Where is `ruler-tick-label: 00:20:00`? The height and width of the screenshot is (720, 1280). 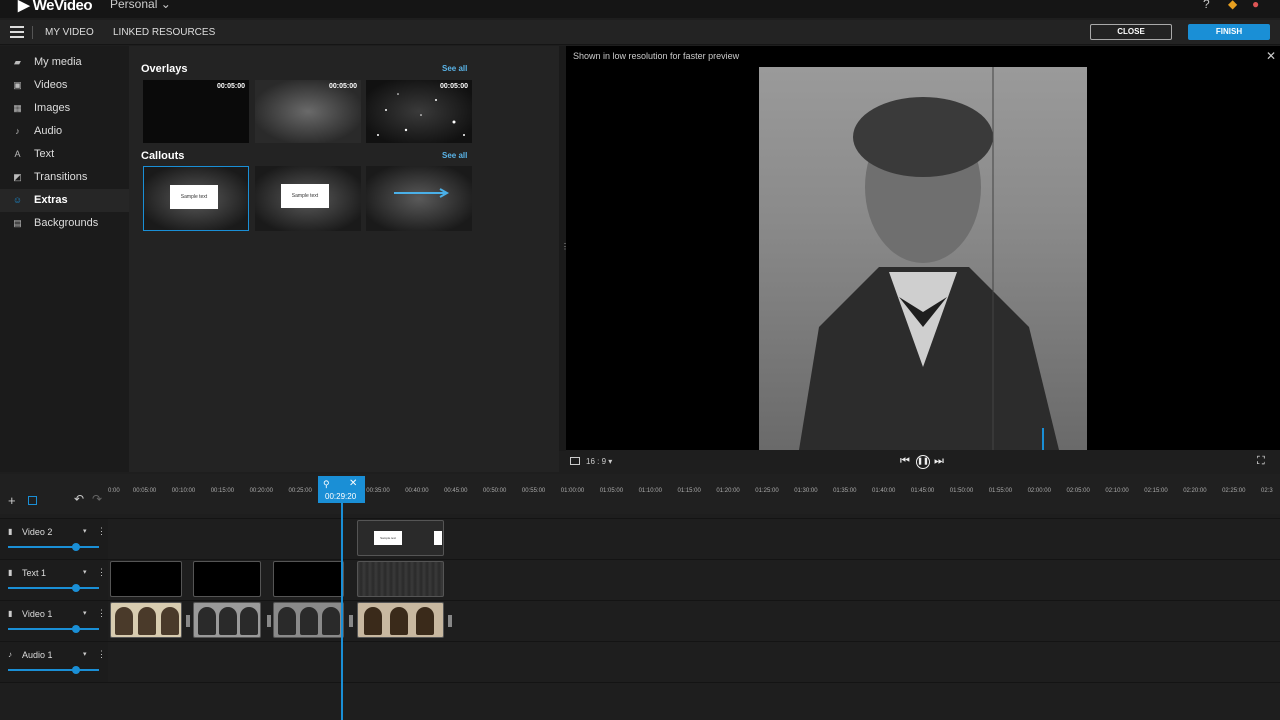
ruler-tick-label: 00:20:00 is located at coordinates (261, 491).